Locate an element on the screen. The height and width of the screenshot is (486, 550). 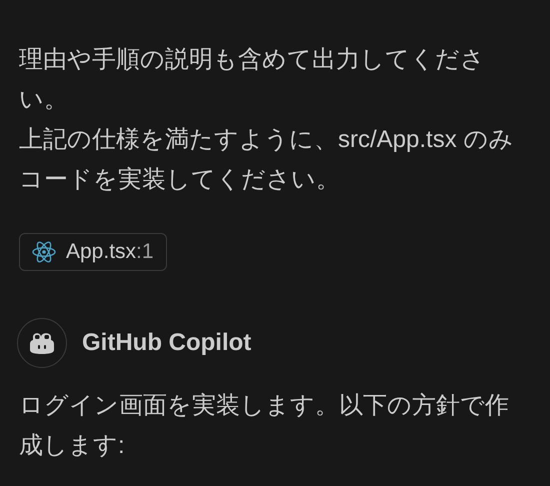
response-paragraph: ログイン画面を実装します。以下の方針で作 成します: is located at coordinates (264, 426).